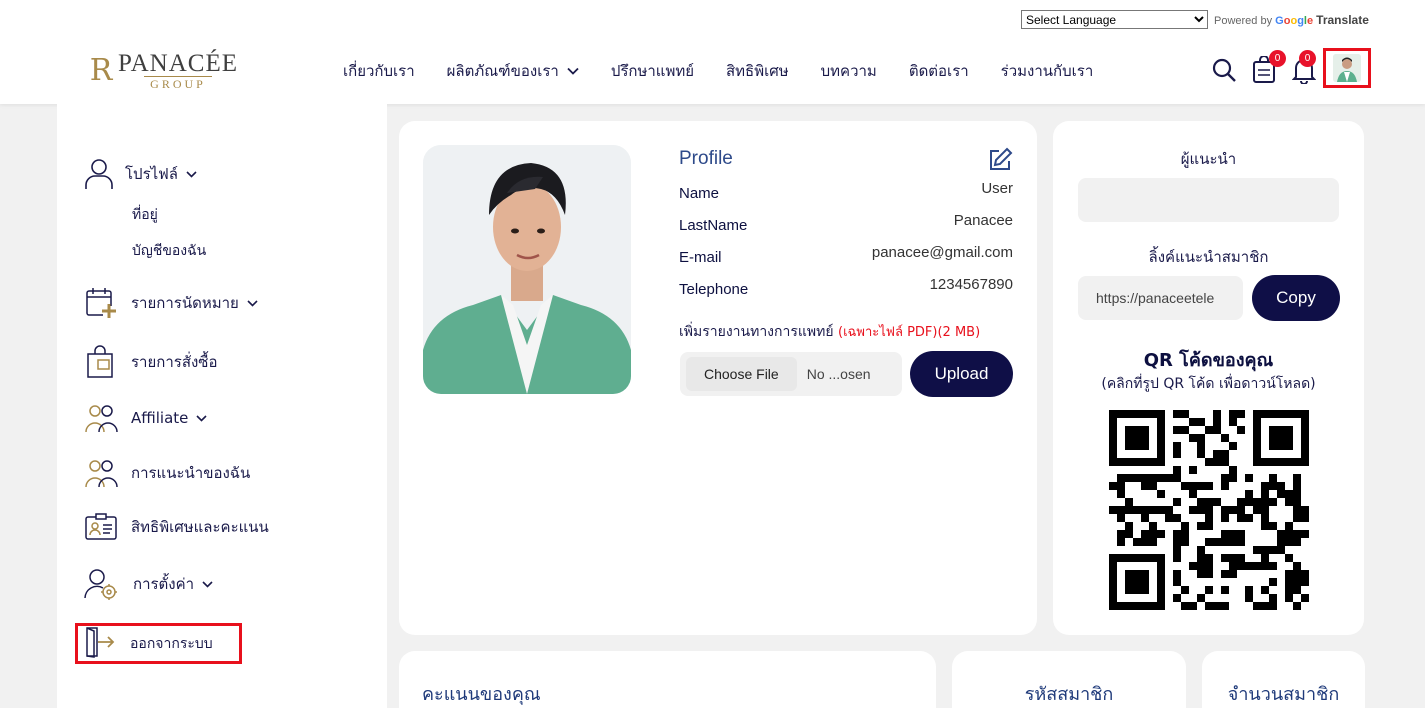 This screenshot has height=708, width=1425. I want to click on avatar, so click(1347, 68).